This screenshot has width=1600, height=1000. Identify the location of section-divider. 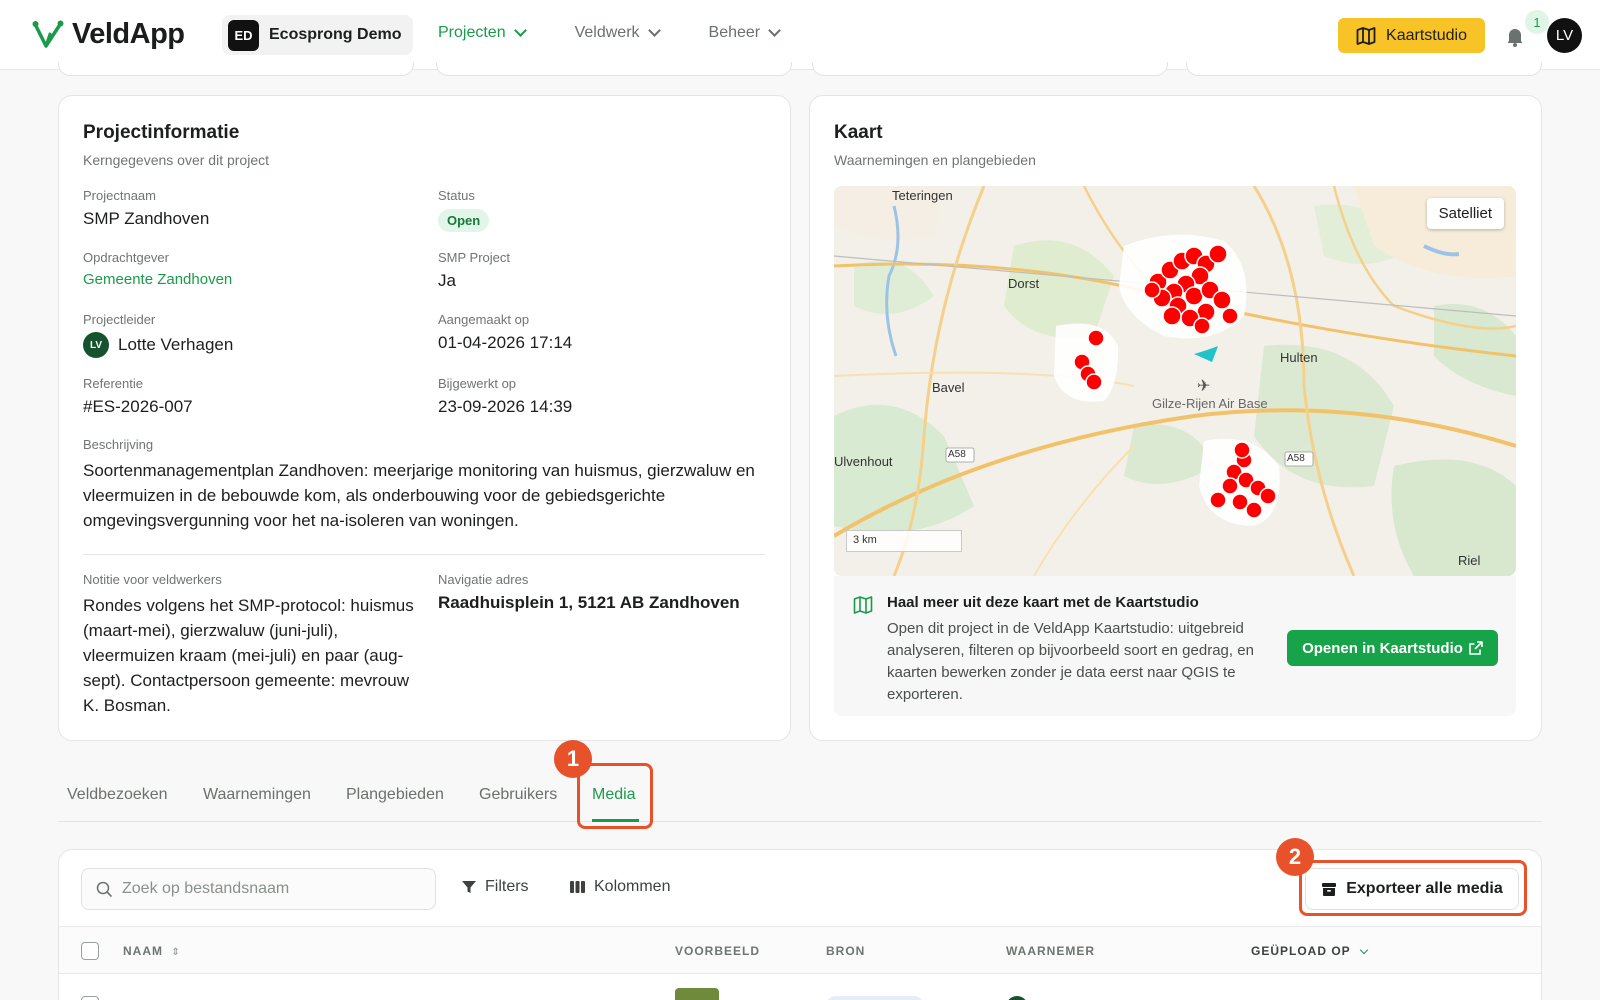
(424, 554).